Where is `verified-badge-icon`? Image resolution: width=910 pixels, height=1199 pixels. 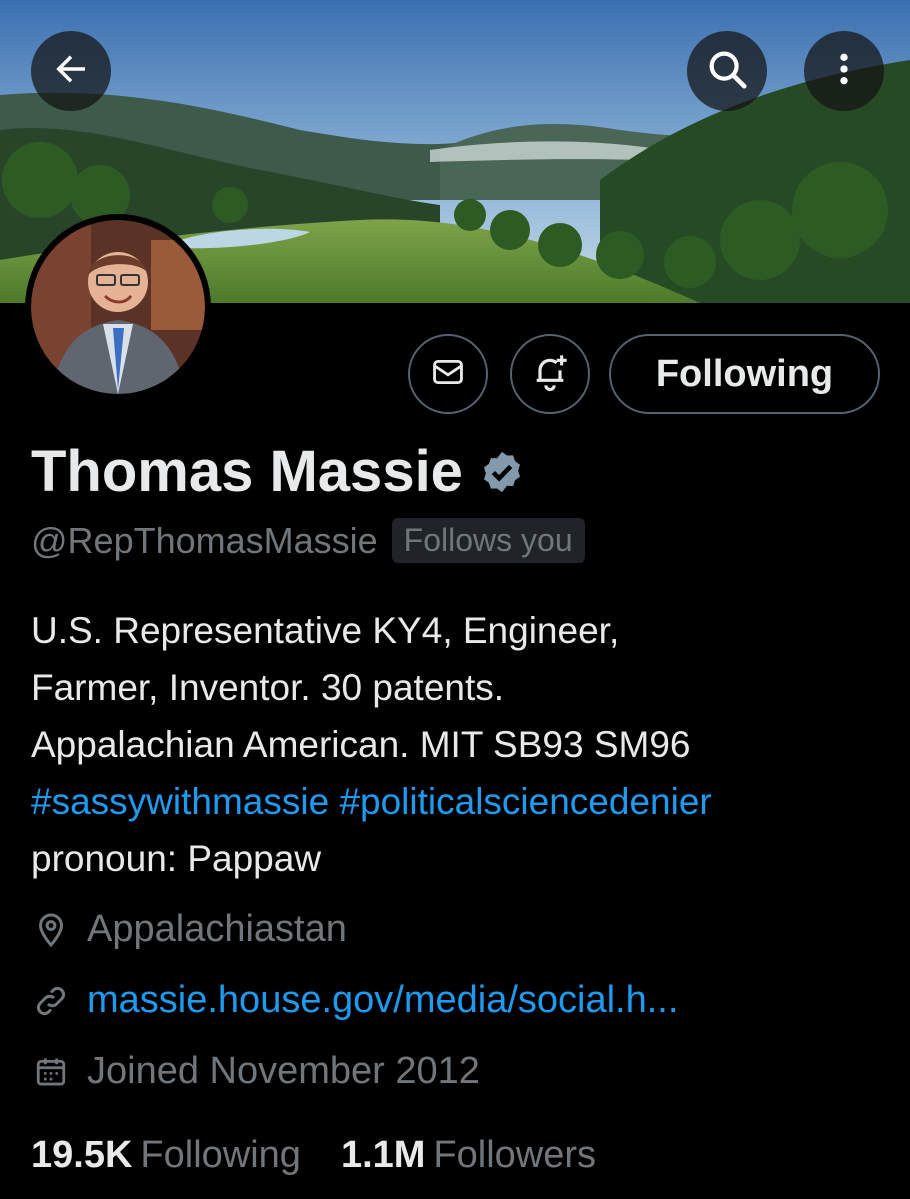 verified-badge-icon is located at coordinates (502, 472).